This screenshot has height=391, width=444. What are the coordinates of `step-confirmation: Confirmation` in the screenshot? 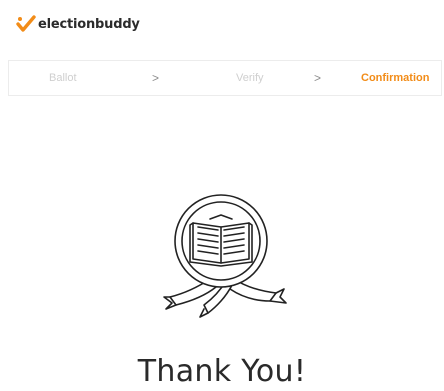 It's located at (395, 78).